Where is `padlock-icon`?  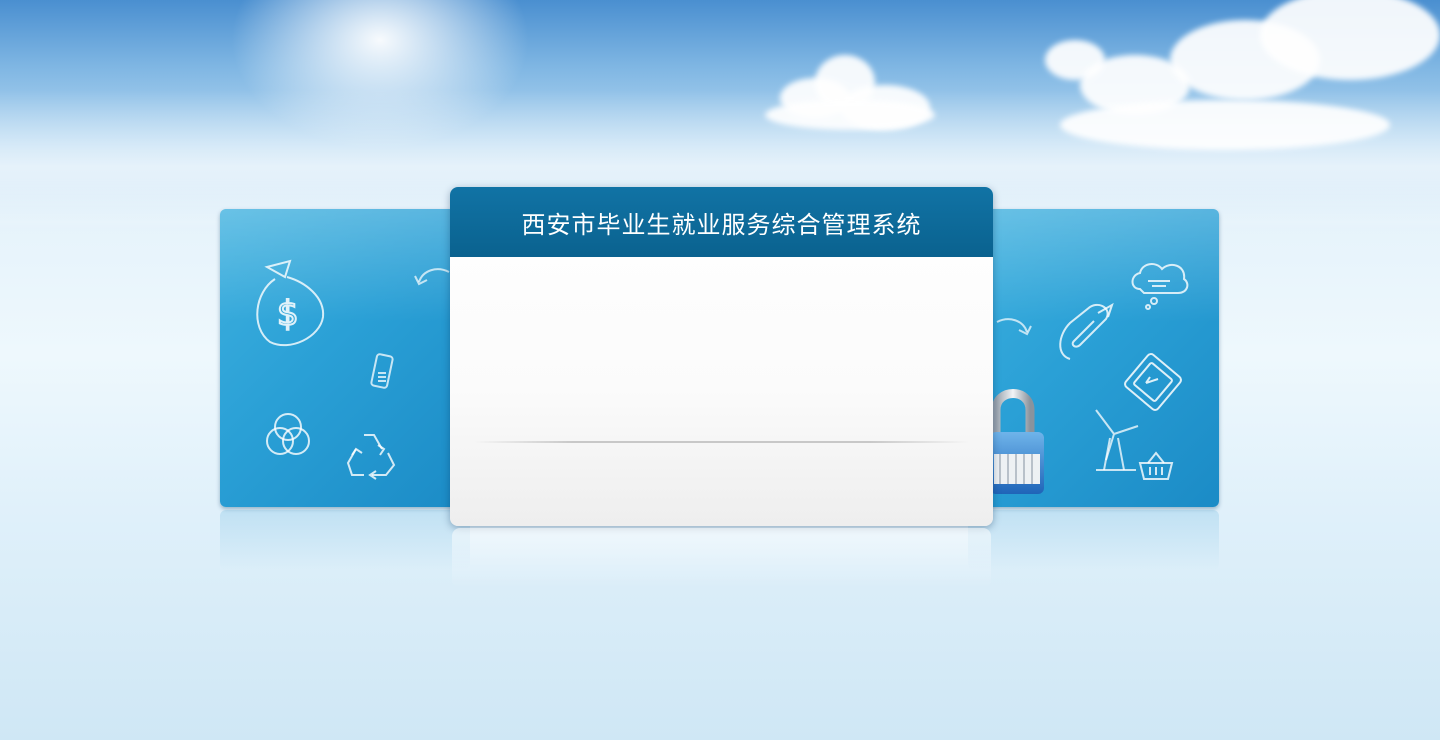 padlock-icon is located at coordinates (1020, 442).